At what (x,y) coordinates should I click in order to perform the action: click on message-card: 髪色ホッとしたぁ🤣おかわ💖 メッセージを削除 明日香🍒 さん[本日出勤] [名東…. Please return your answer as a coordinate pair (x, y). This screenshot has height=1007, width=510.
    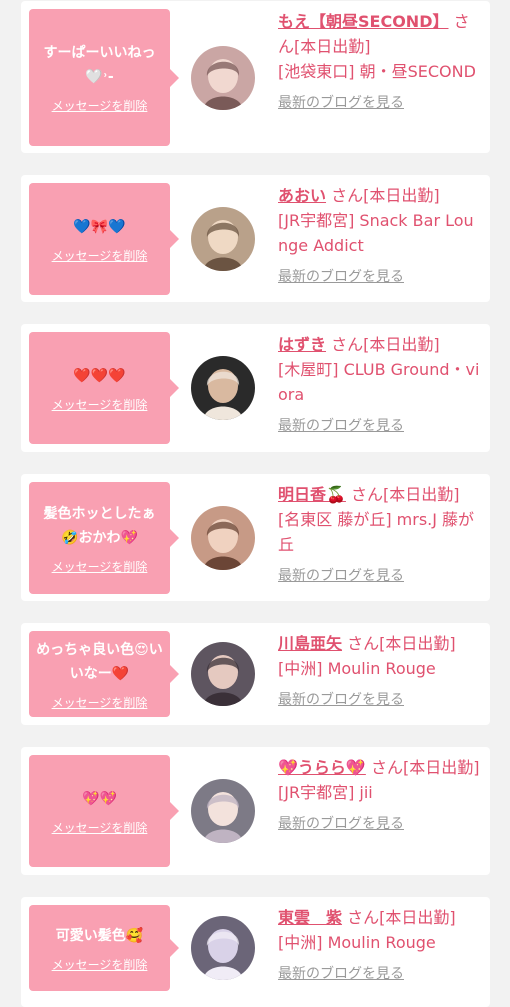
    Looking at the image, I should click on (255, 537).